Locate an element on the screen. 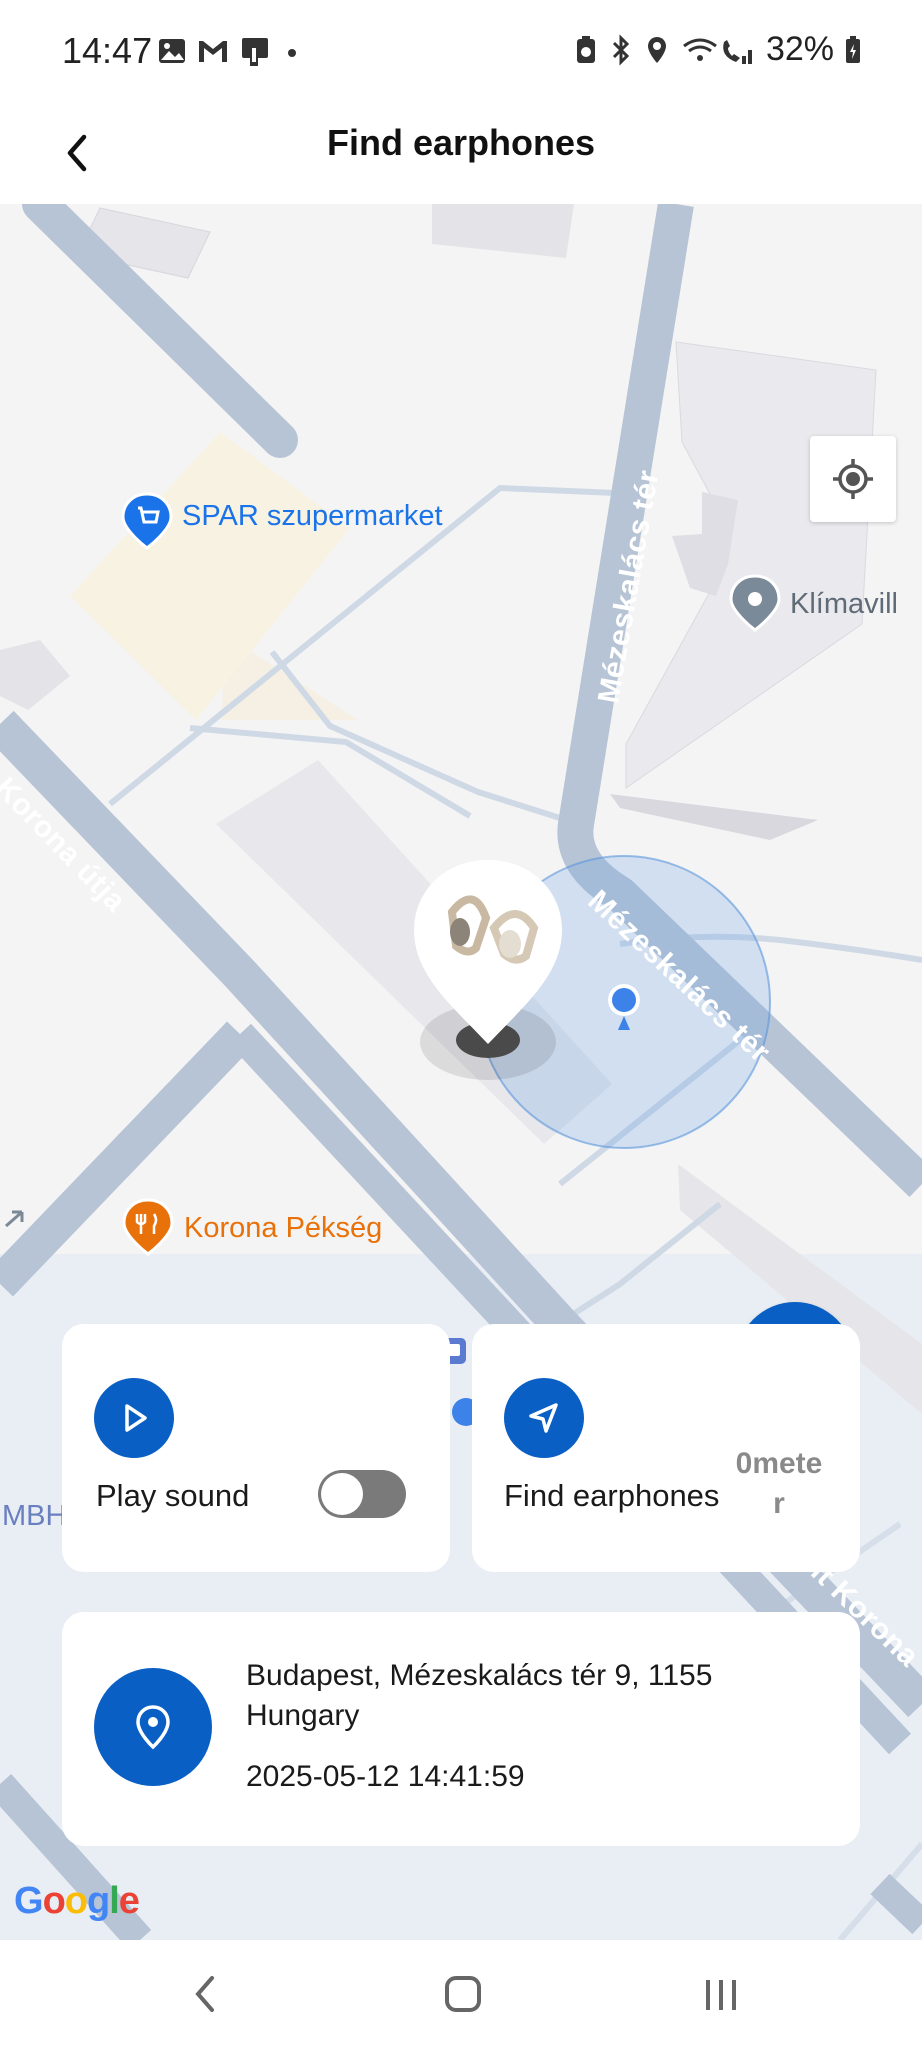  play-sound-label: Play sound is located at coordinates (173, 1495).